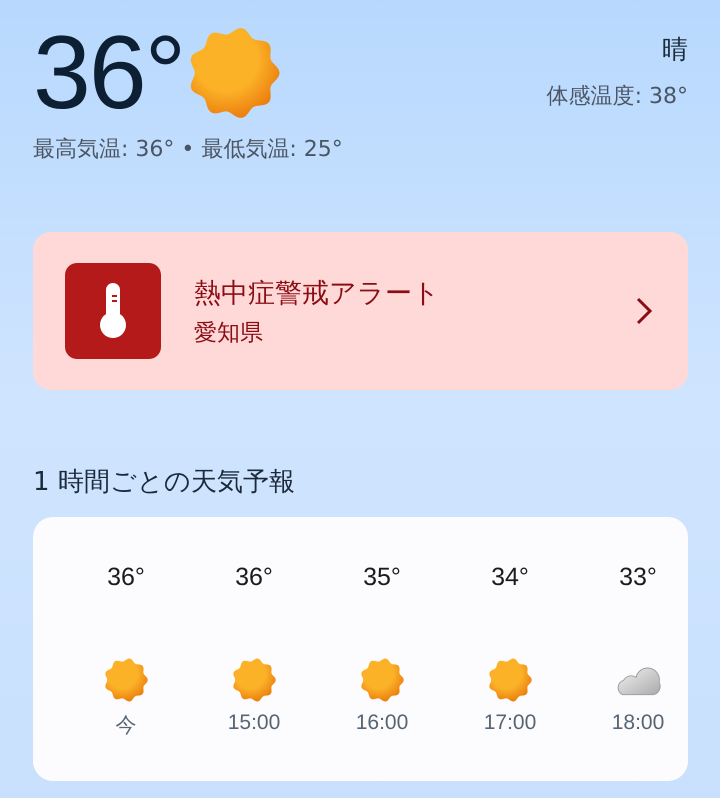  Describe the element at coordinates (510, 723) in the screenshot. I see `hourly-time: 17:00` at that location.